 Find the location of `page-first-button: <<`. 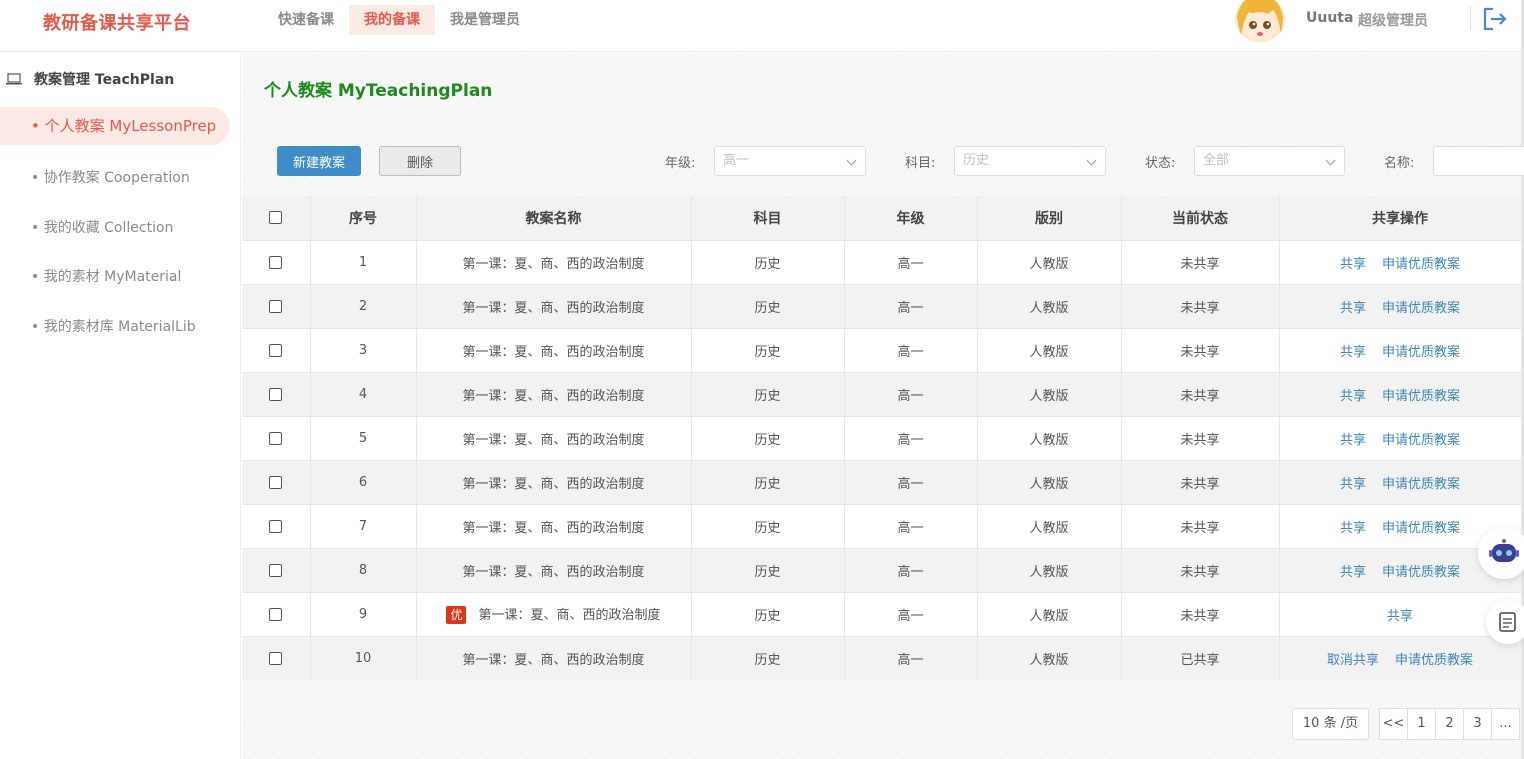

page-first-button: << is located at coordinates (1393, 724).